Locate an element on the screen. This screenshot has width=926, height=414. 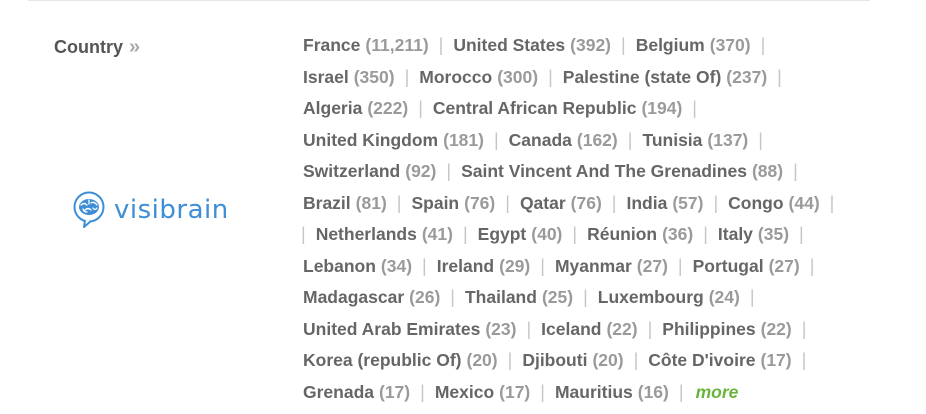
country-link: Madagascar (26) is located at coordinates (371, 298).